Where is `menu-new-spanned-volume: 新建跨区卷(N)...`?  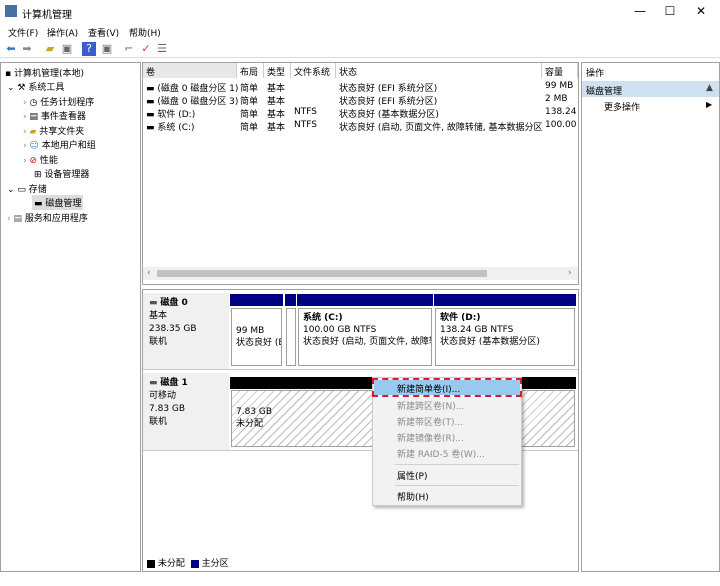
menu-new-spanned-volume: 新建跨区卷(N)... is located at coordinates (430, 405).